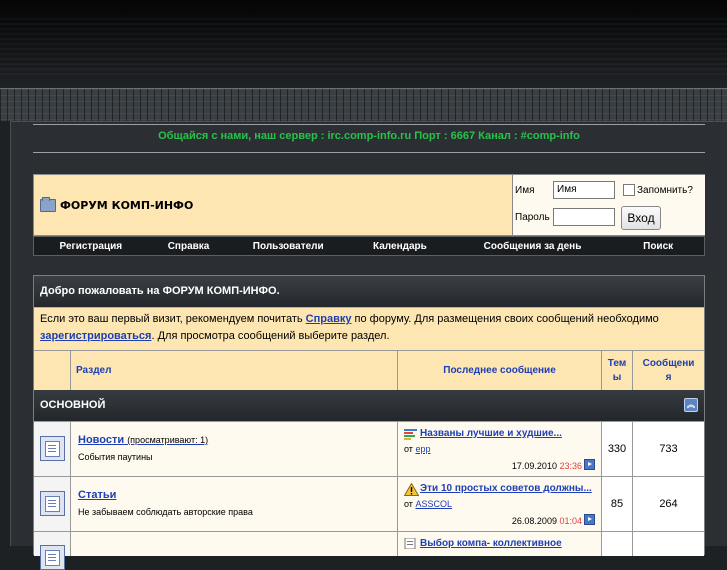 This screenshot has height=570, width=727. Describe the element at coordinates (691, 405) in the screenshot. I see `collapse-icon: ︽` at that location.